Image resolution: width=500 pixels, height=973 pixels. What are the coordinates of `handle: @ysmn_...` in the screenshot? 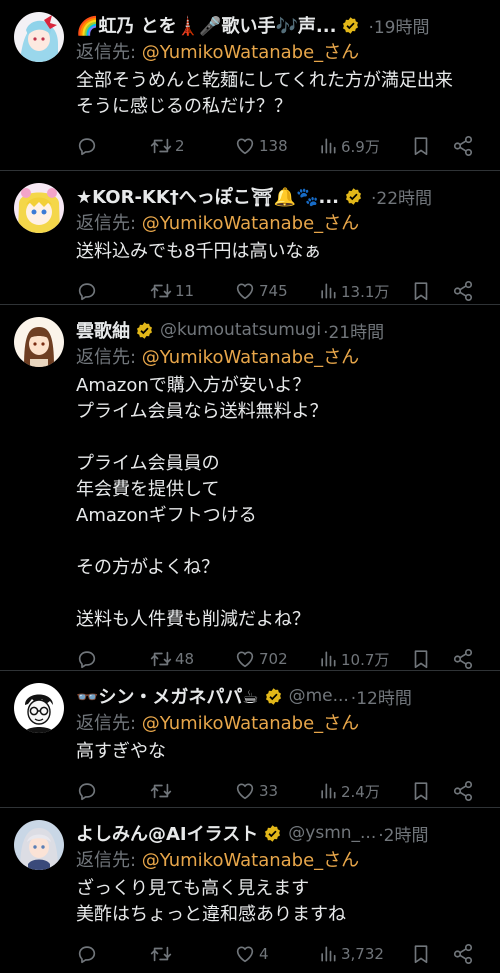 It's located at (332, 833).